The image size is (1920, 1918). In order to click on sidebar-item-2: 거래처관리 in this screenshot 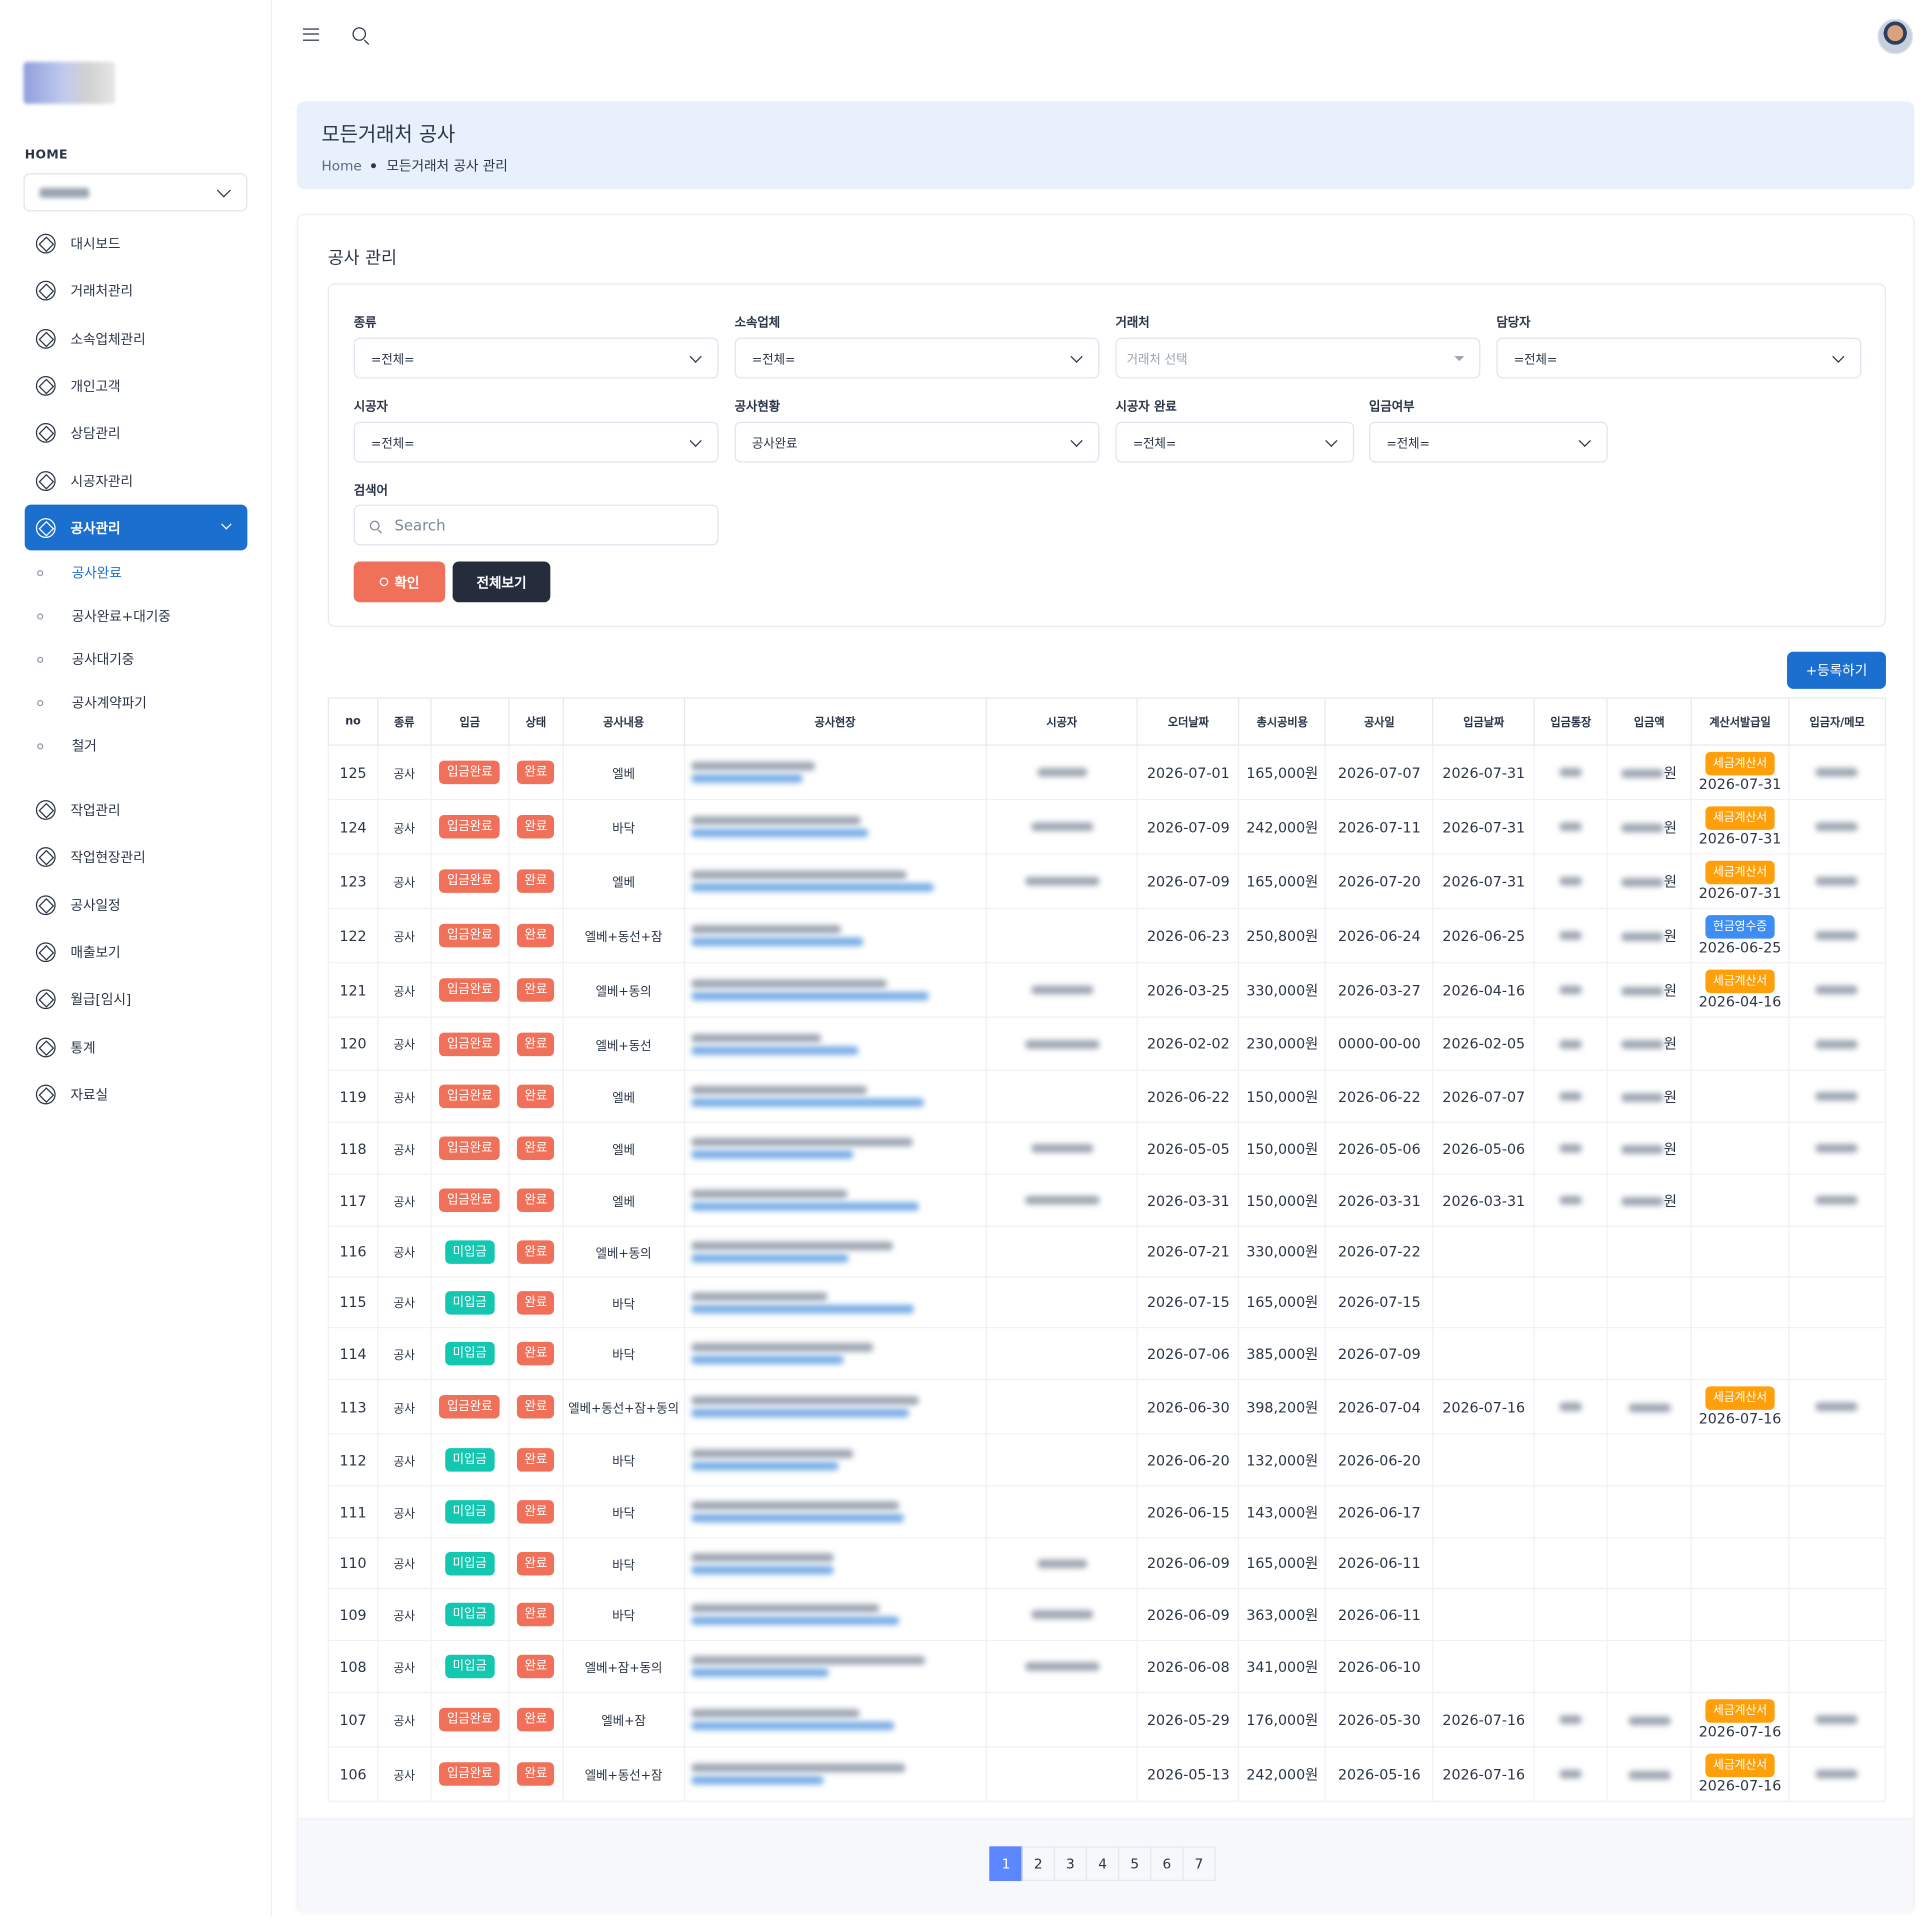, I will do `click(136, 290)`.